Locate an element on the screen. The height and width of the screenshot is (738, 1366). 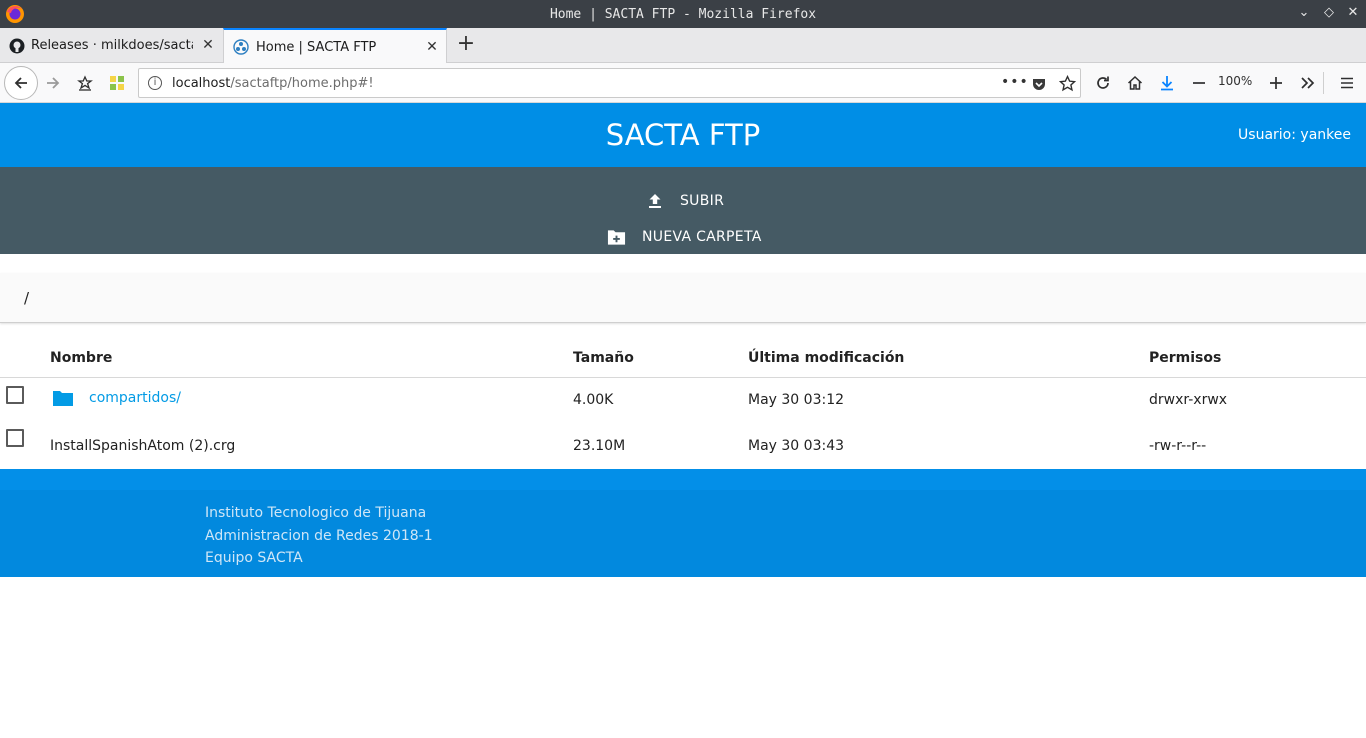
new-folder-label: NUEVA CARPETA is located at coordinates (702, 237).